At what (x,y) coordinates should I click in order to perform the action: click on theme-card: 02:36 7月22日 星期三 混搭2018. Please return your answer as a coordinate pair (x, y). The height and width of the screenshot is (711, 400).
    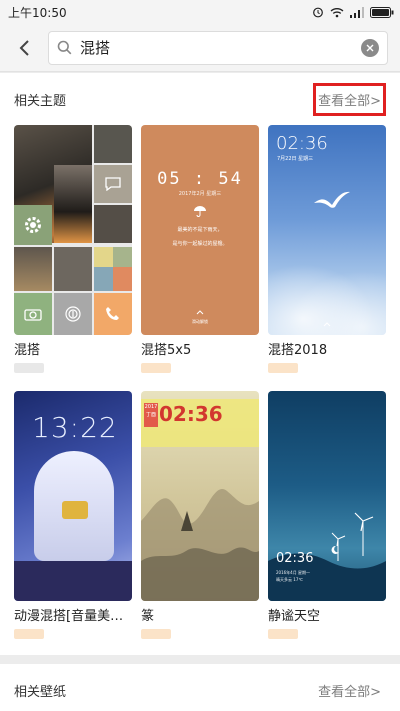
    Looking at the image, I should click on (327, 249).